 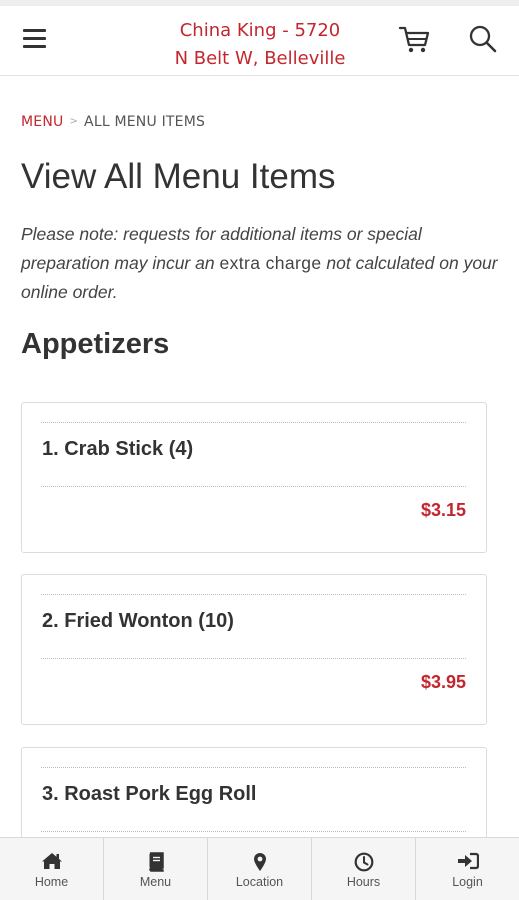 I want to click on store-title-line1: China King - 5720, so click(x=260, y=30).